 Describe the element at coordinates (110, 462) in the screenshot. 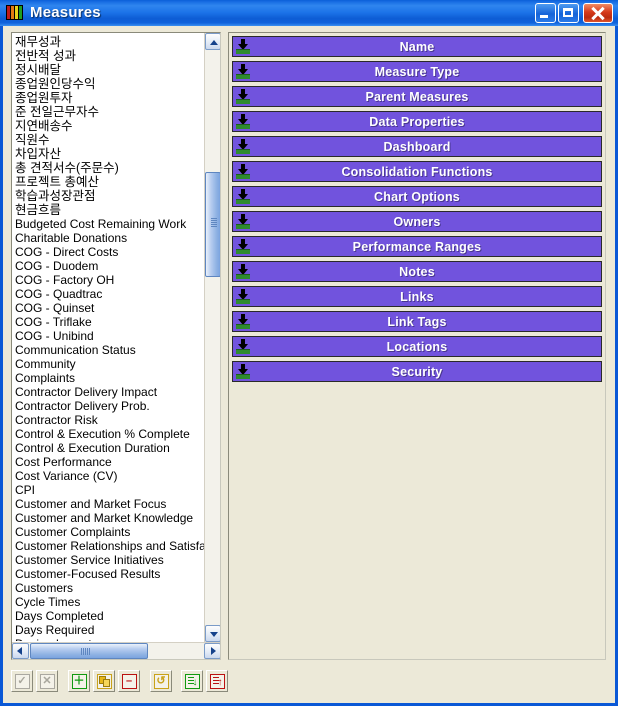

I see `list-item: Cost Performance` at that location.